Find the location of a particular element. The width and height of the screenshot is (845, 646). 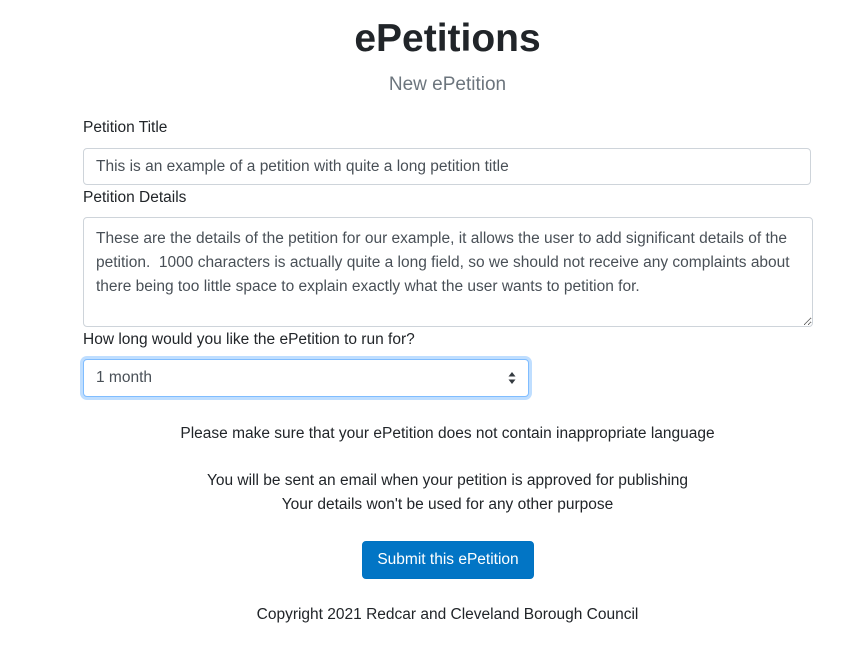

page-subtitle: New ePetition is located at coordinates (447, 84).